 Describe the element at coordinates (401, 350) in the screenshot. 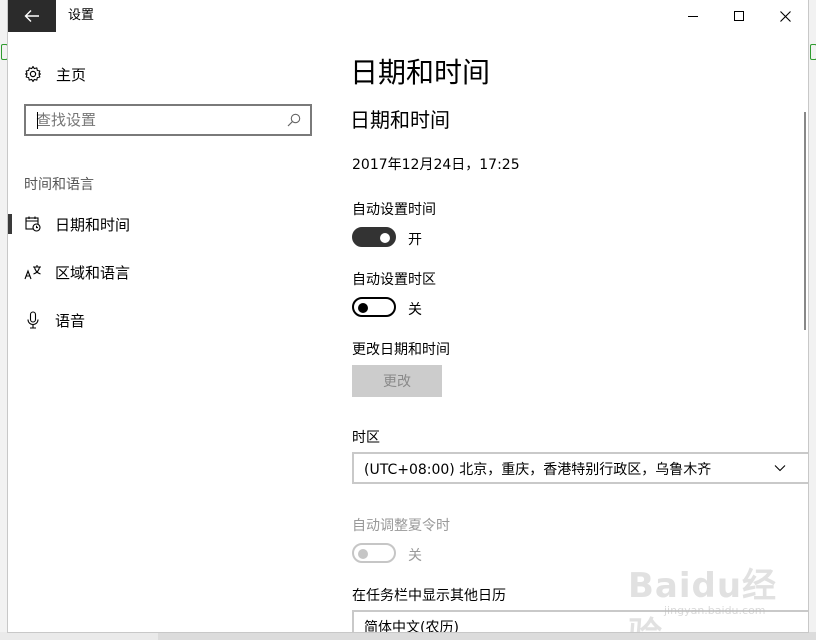

I see `change-datetime-label: 更改日期和时间` at that location.